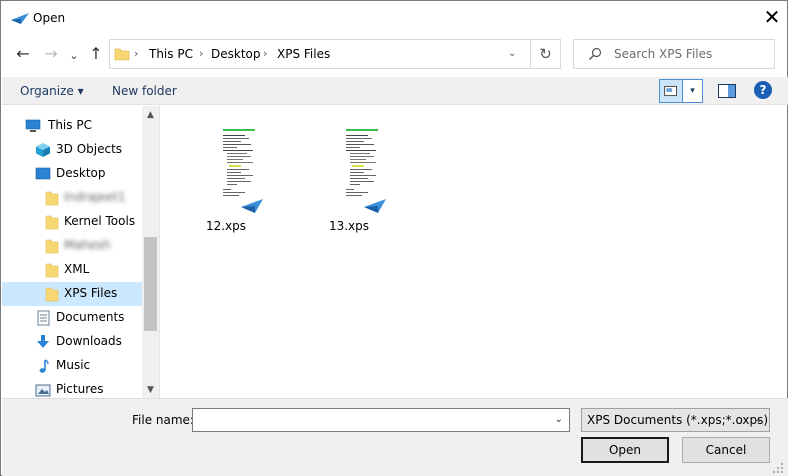 This screenshot has width=788, height=476. Describe the element at coordinates (90, 317) in the screenshot. I see `sidebar-item-label: Documents` at that location.